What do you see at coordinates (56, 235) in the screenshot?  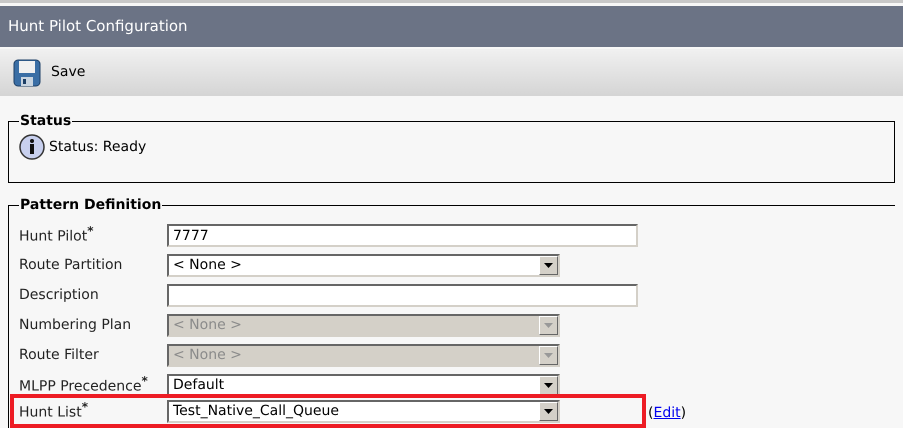 I see `field-label: Hunt Pilot$^{*}$` at bounding box center [56, 235].